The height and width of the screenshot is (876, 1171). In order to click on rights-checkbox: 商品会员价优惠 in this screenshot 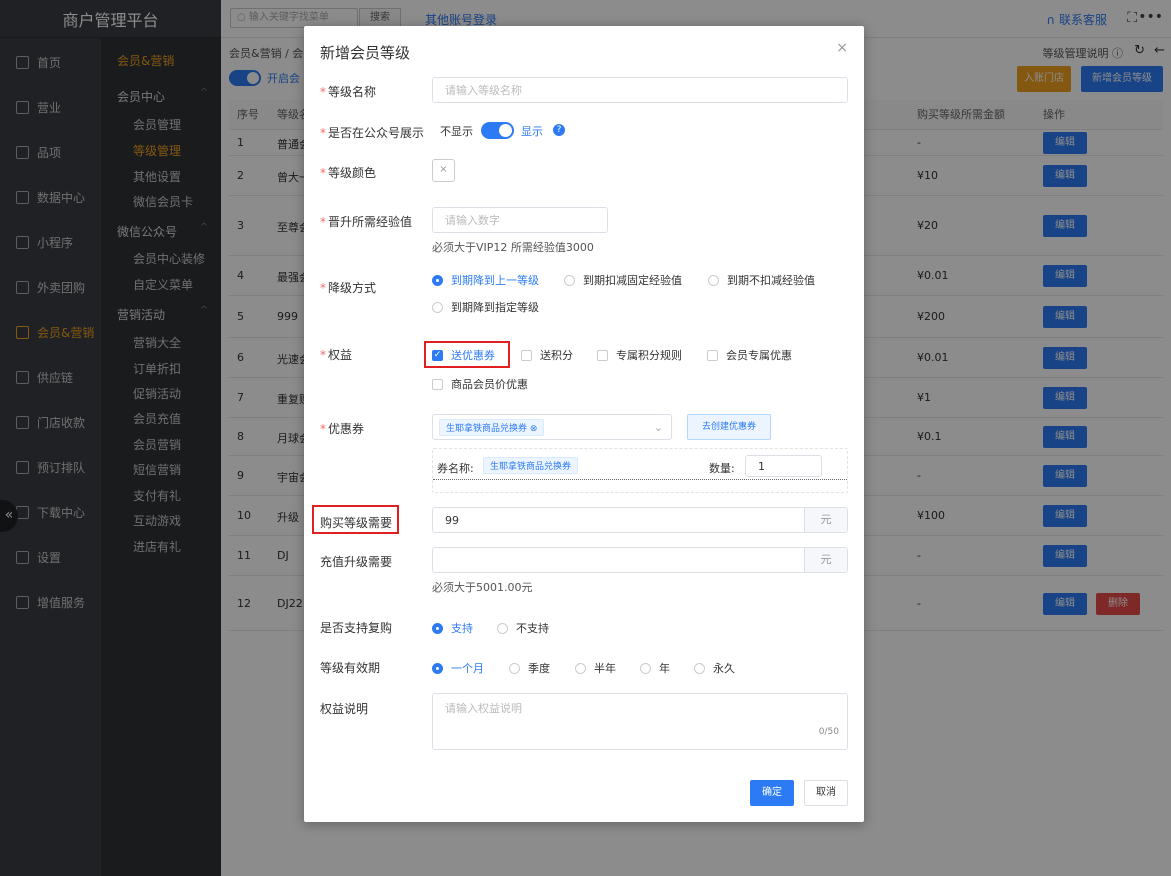, I will do `click(480, 384)`.